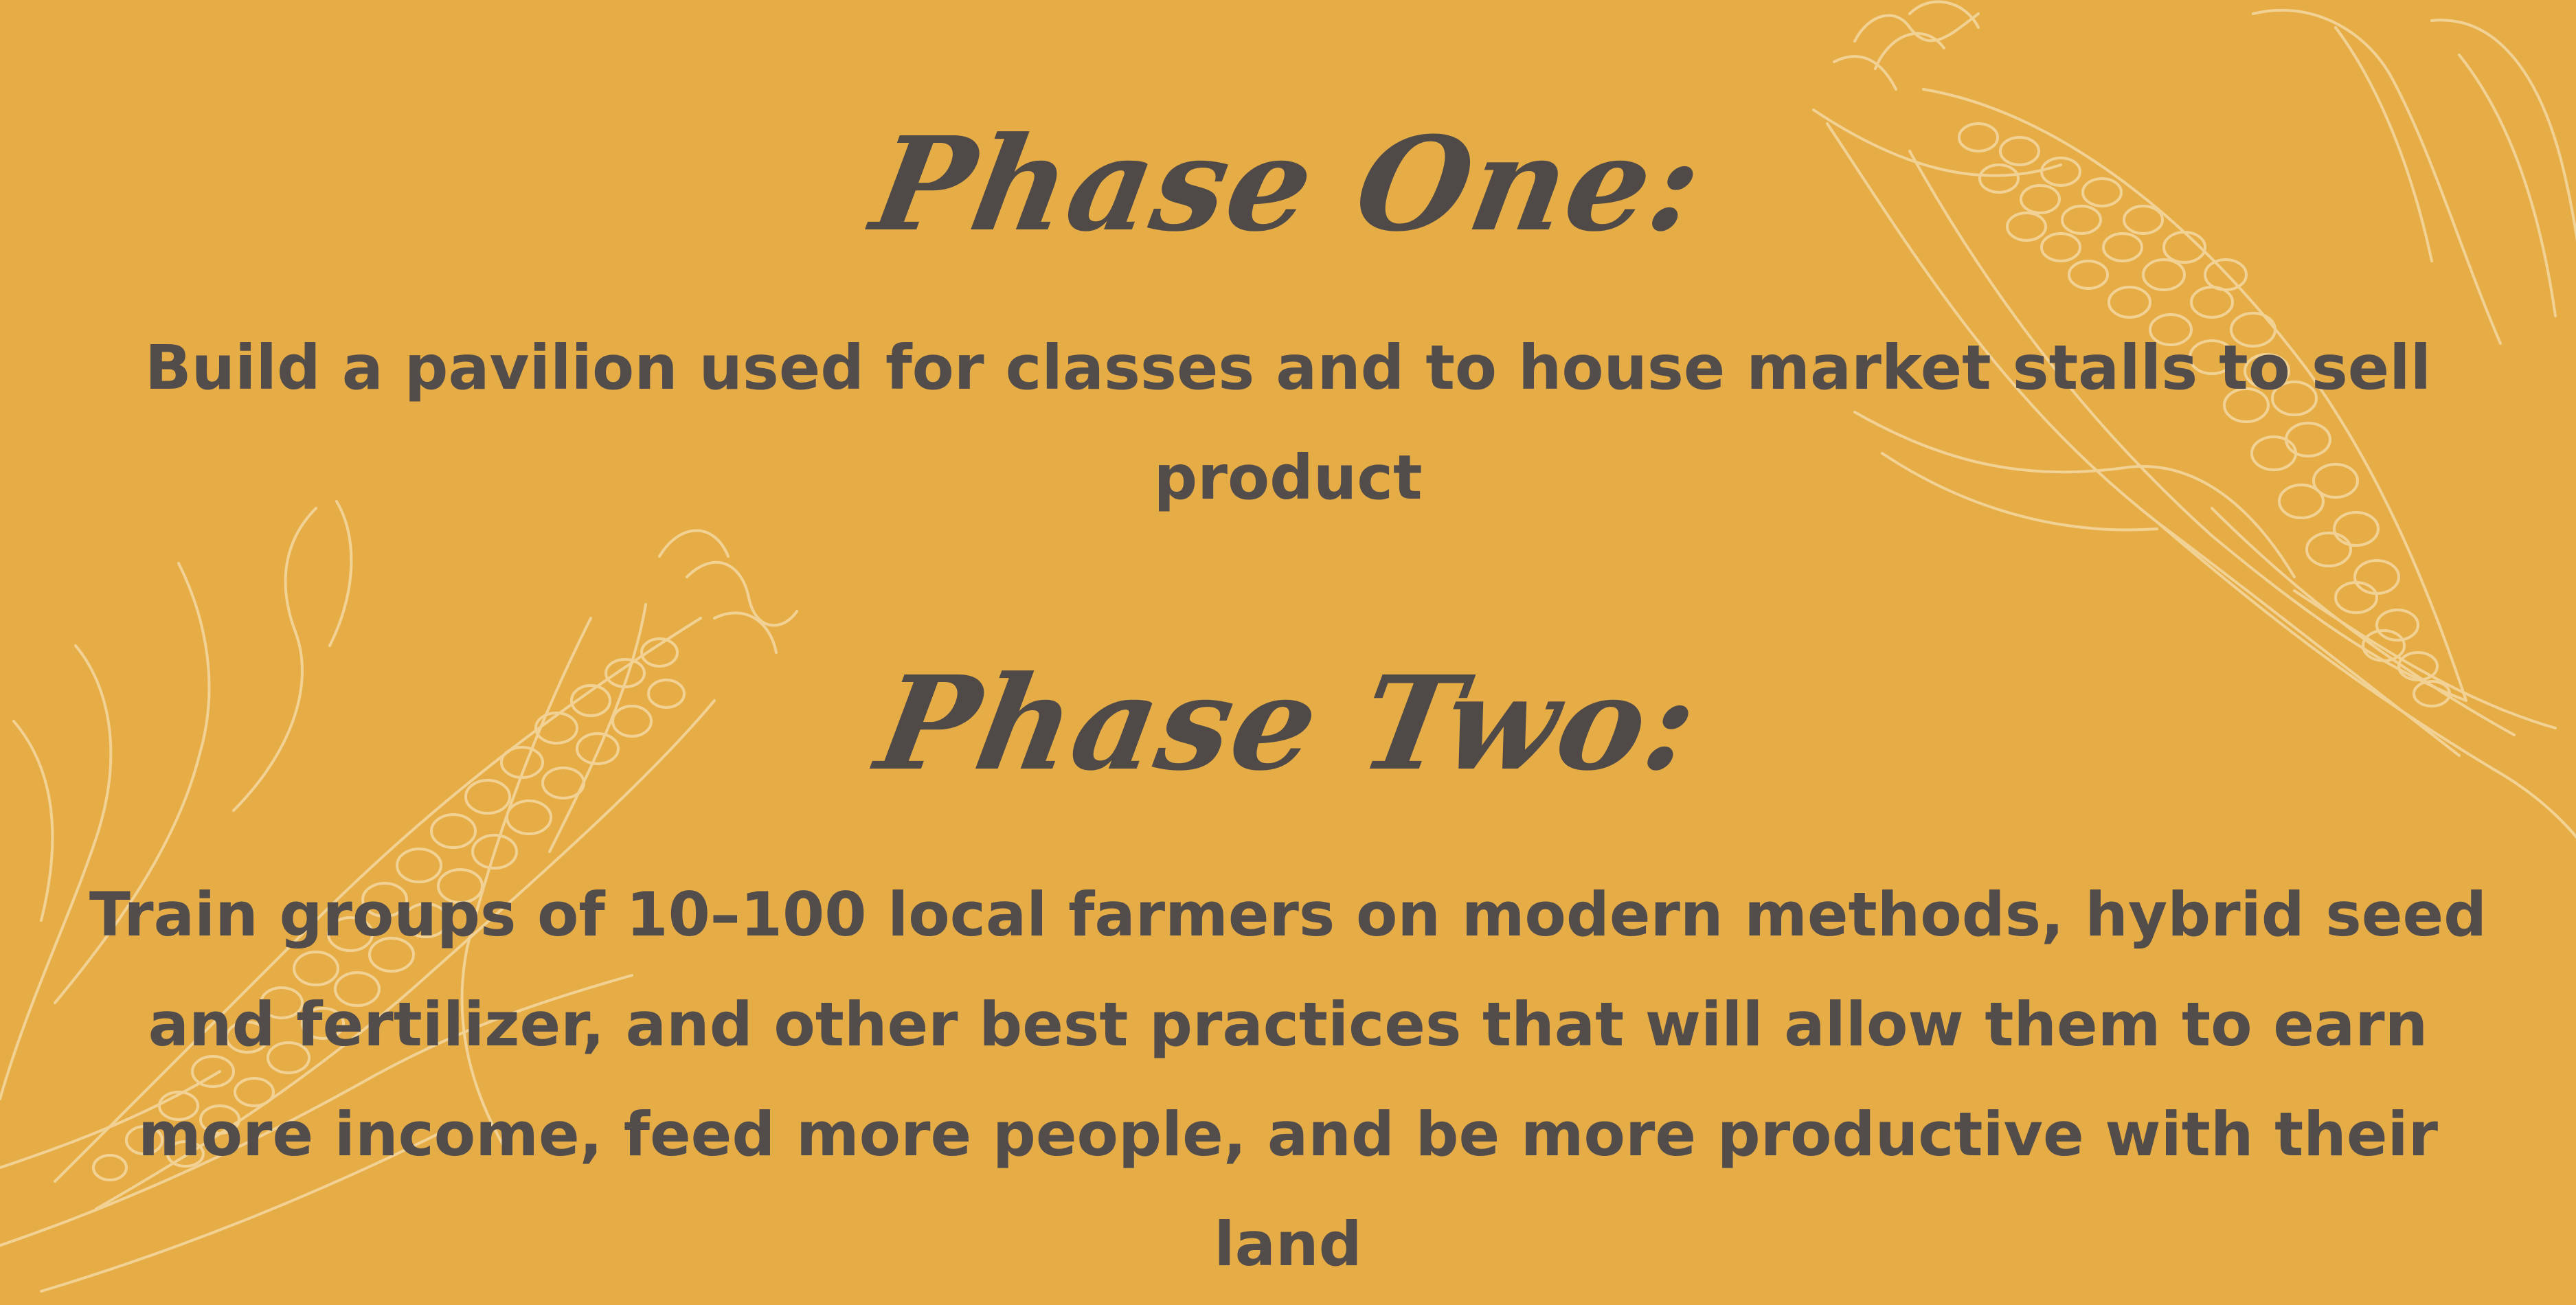 The width and height of the screenshot is (2576, 1305). Describe the element at coordinates (1288, 724) in the screenshot. I see `phase-two-heading: Phase Two:` at that location.